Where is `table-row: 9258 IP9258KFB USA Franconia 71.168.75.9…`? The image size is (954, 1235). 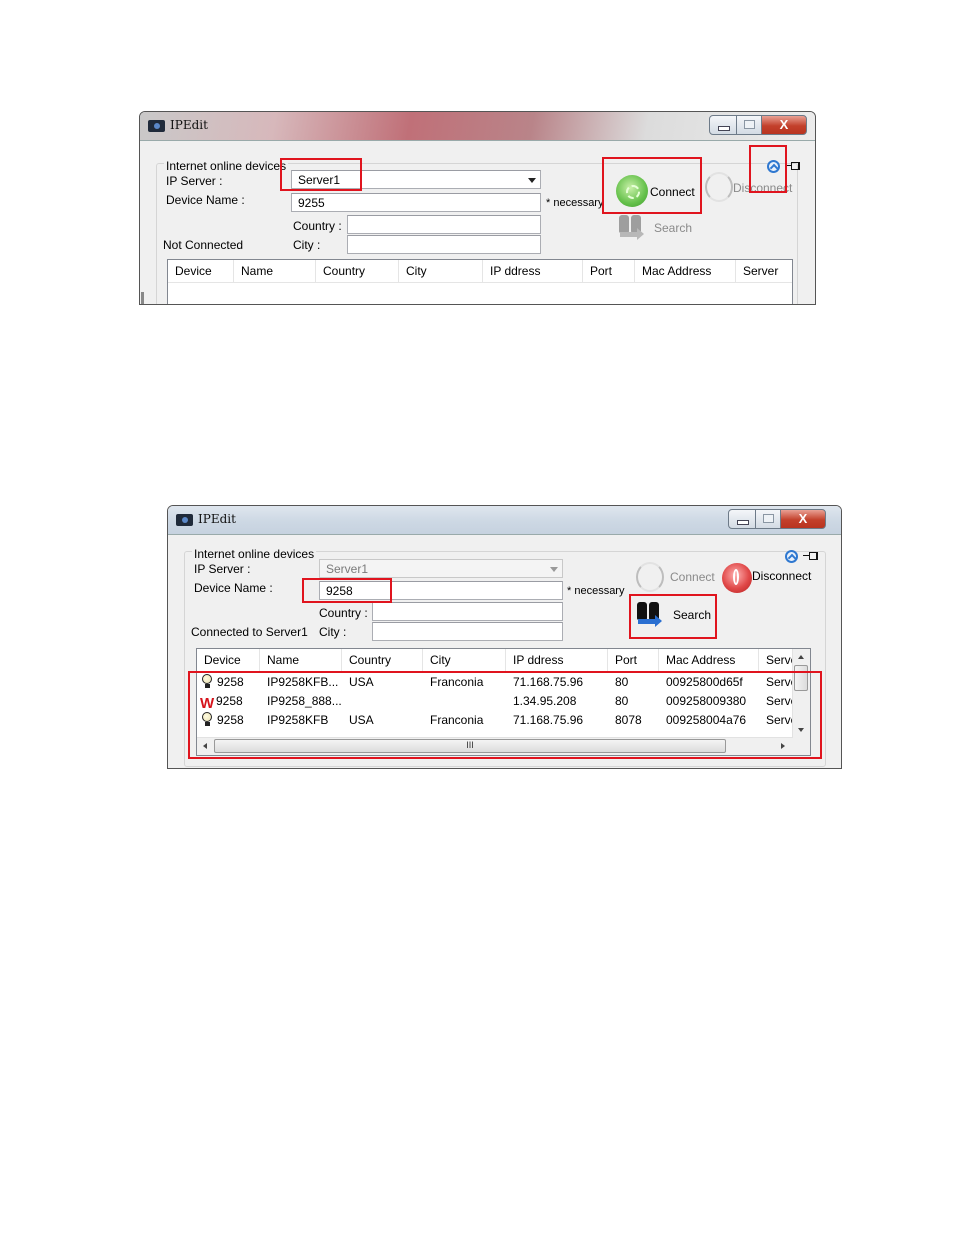 table-row: 9258 IP9258KFB USA Franconia 71.168.75.9… is located at coordinates (503, 720).